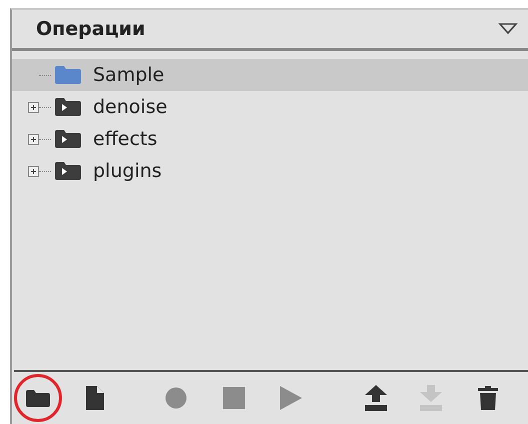 This screenshot has width=528, height=424. What do you see at coordinates (270, 75) in the screenshot?
I see `tree-item: Sample` at bounding box center [270, 75].